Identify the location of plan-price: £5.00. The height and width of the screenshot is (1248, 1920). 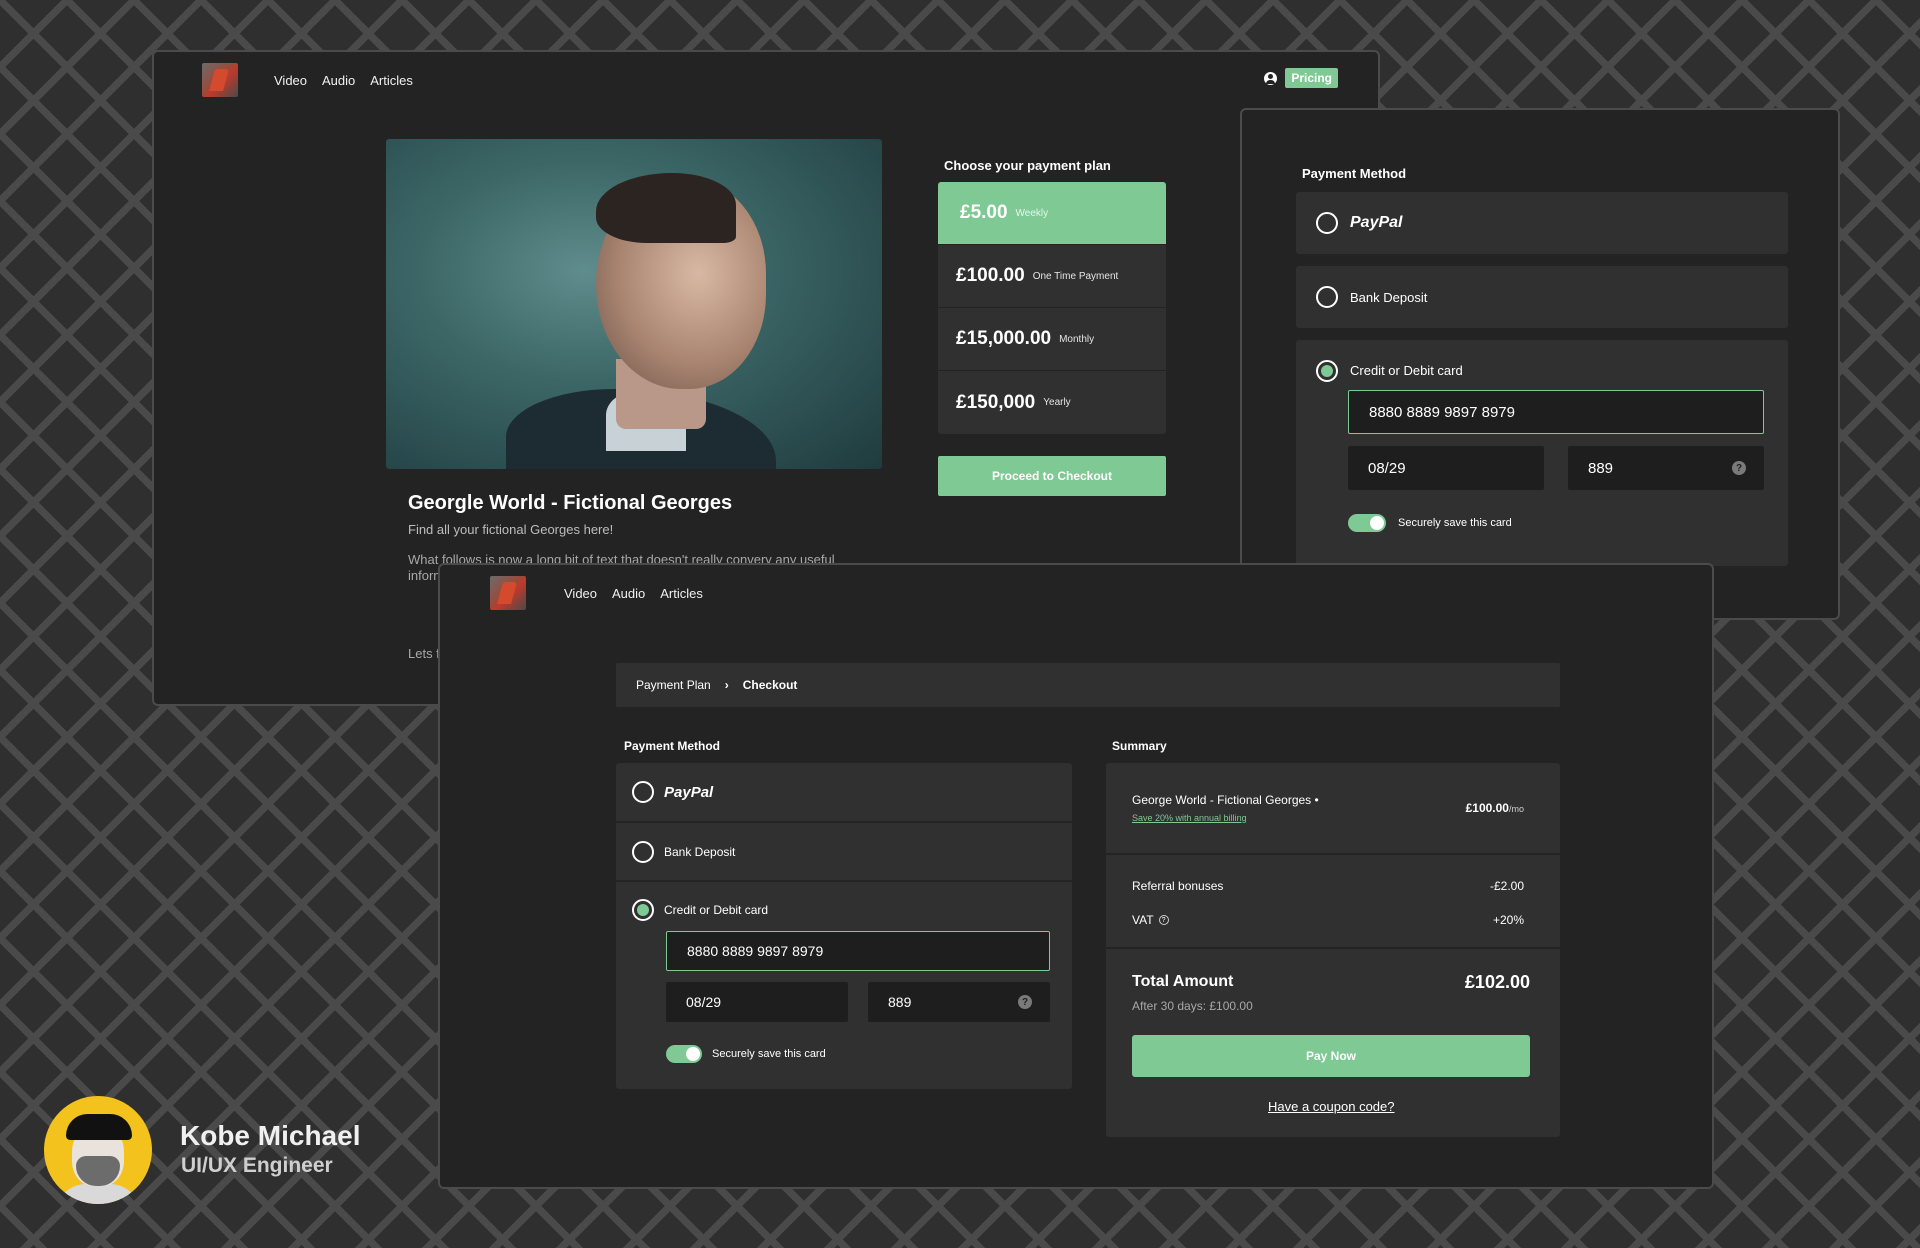
(984, 212).